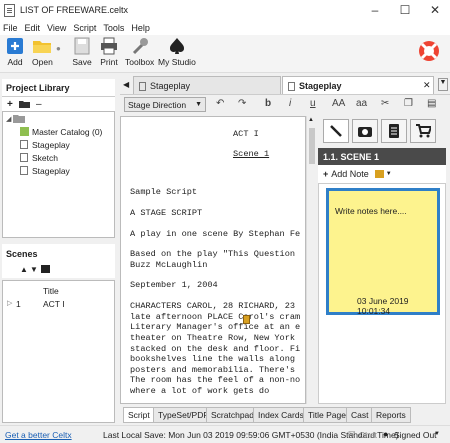  I want to click on signed-out-status: Signed Out, so click(415, 435).